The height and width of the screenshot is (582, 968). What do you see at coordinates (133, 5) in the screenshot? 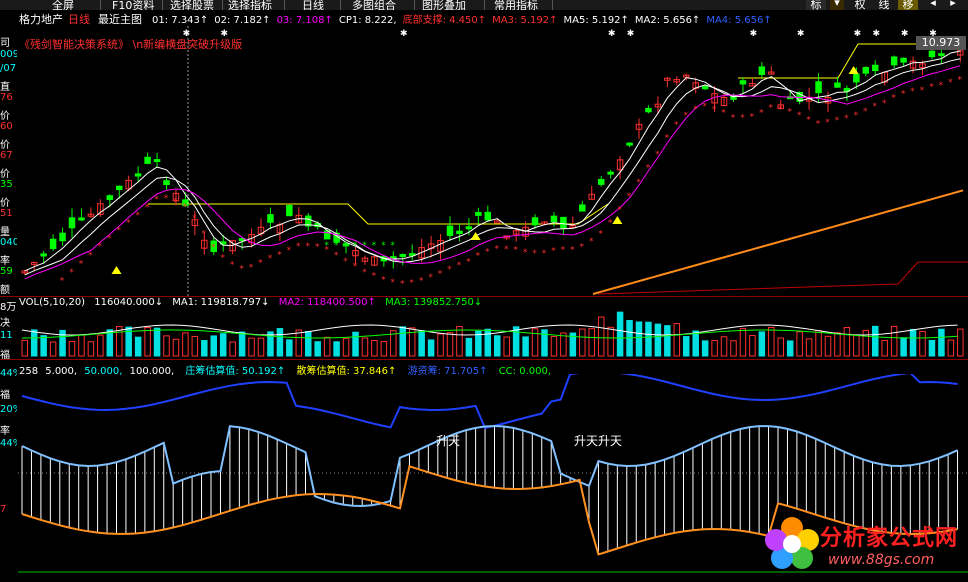
I see `toolbar-f10: F10资料` at bounding box center [133, 5].